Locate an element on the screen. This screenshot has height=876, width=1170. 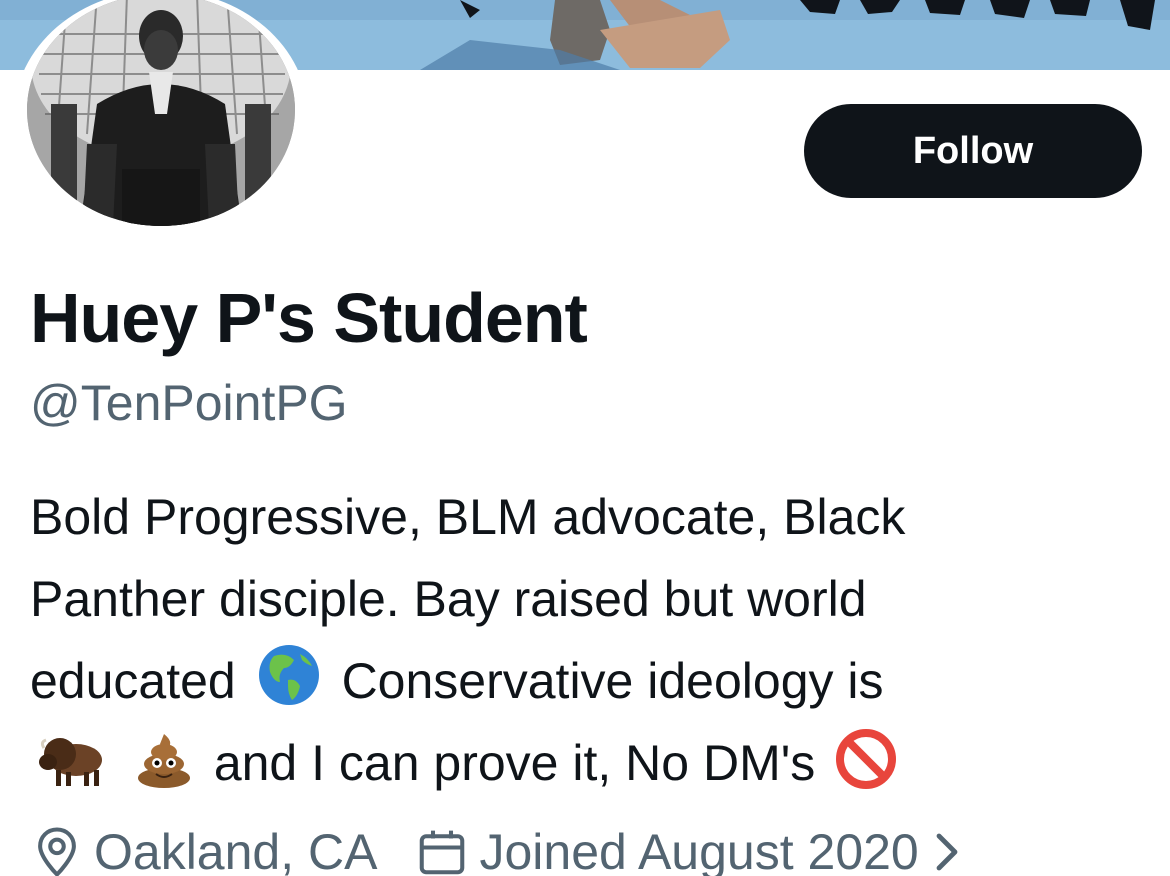
profile-avatar is located at coordinates (161, 121).